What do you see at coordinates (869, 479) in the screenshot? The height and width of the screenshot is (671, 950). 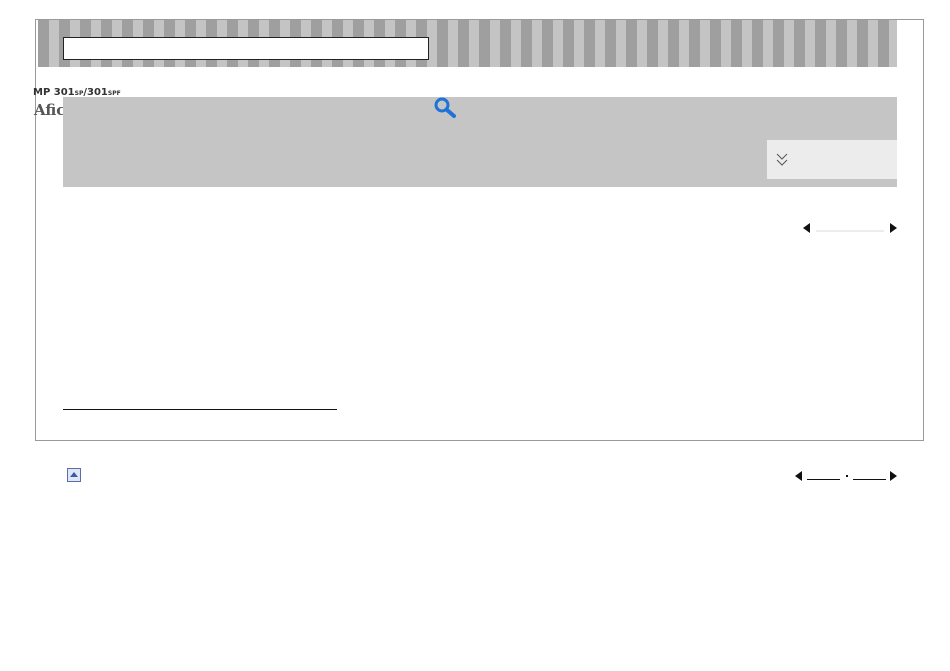 I see `pager-bottom-line-right` at bounding box center [869, 479].